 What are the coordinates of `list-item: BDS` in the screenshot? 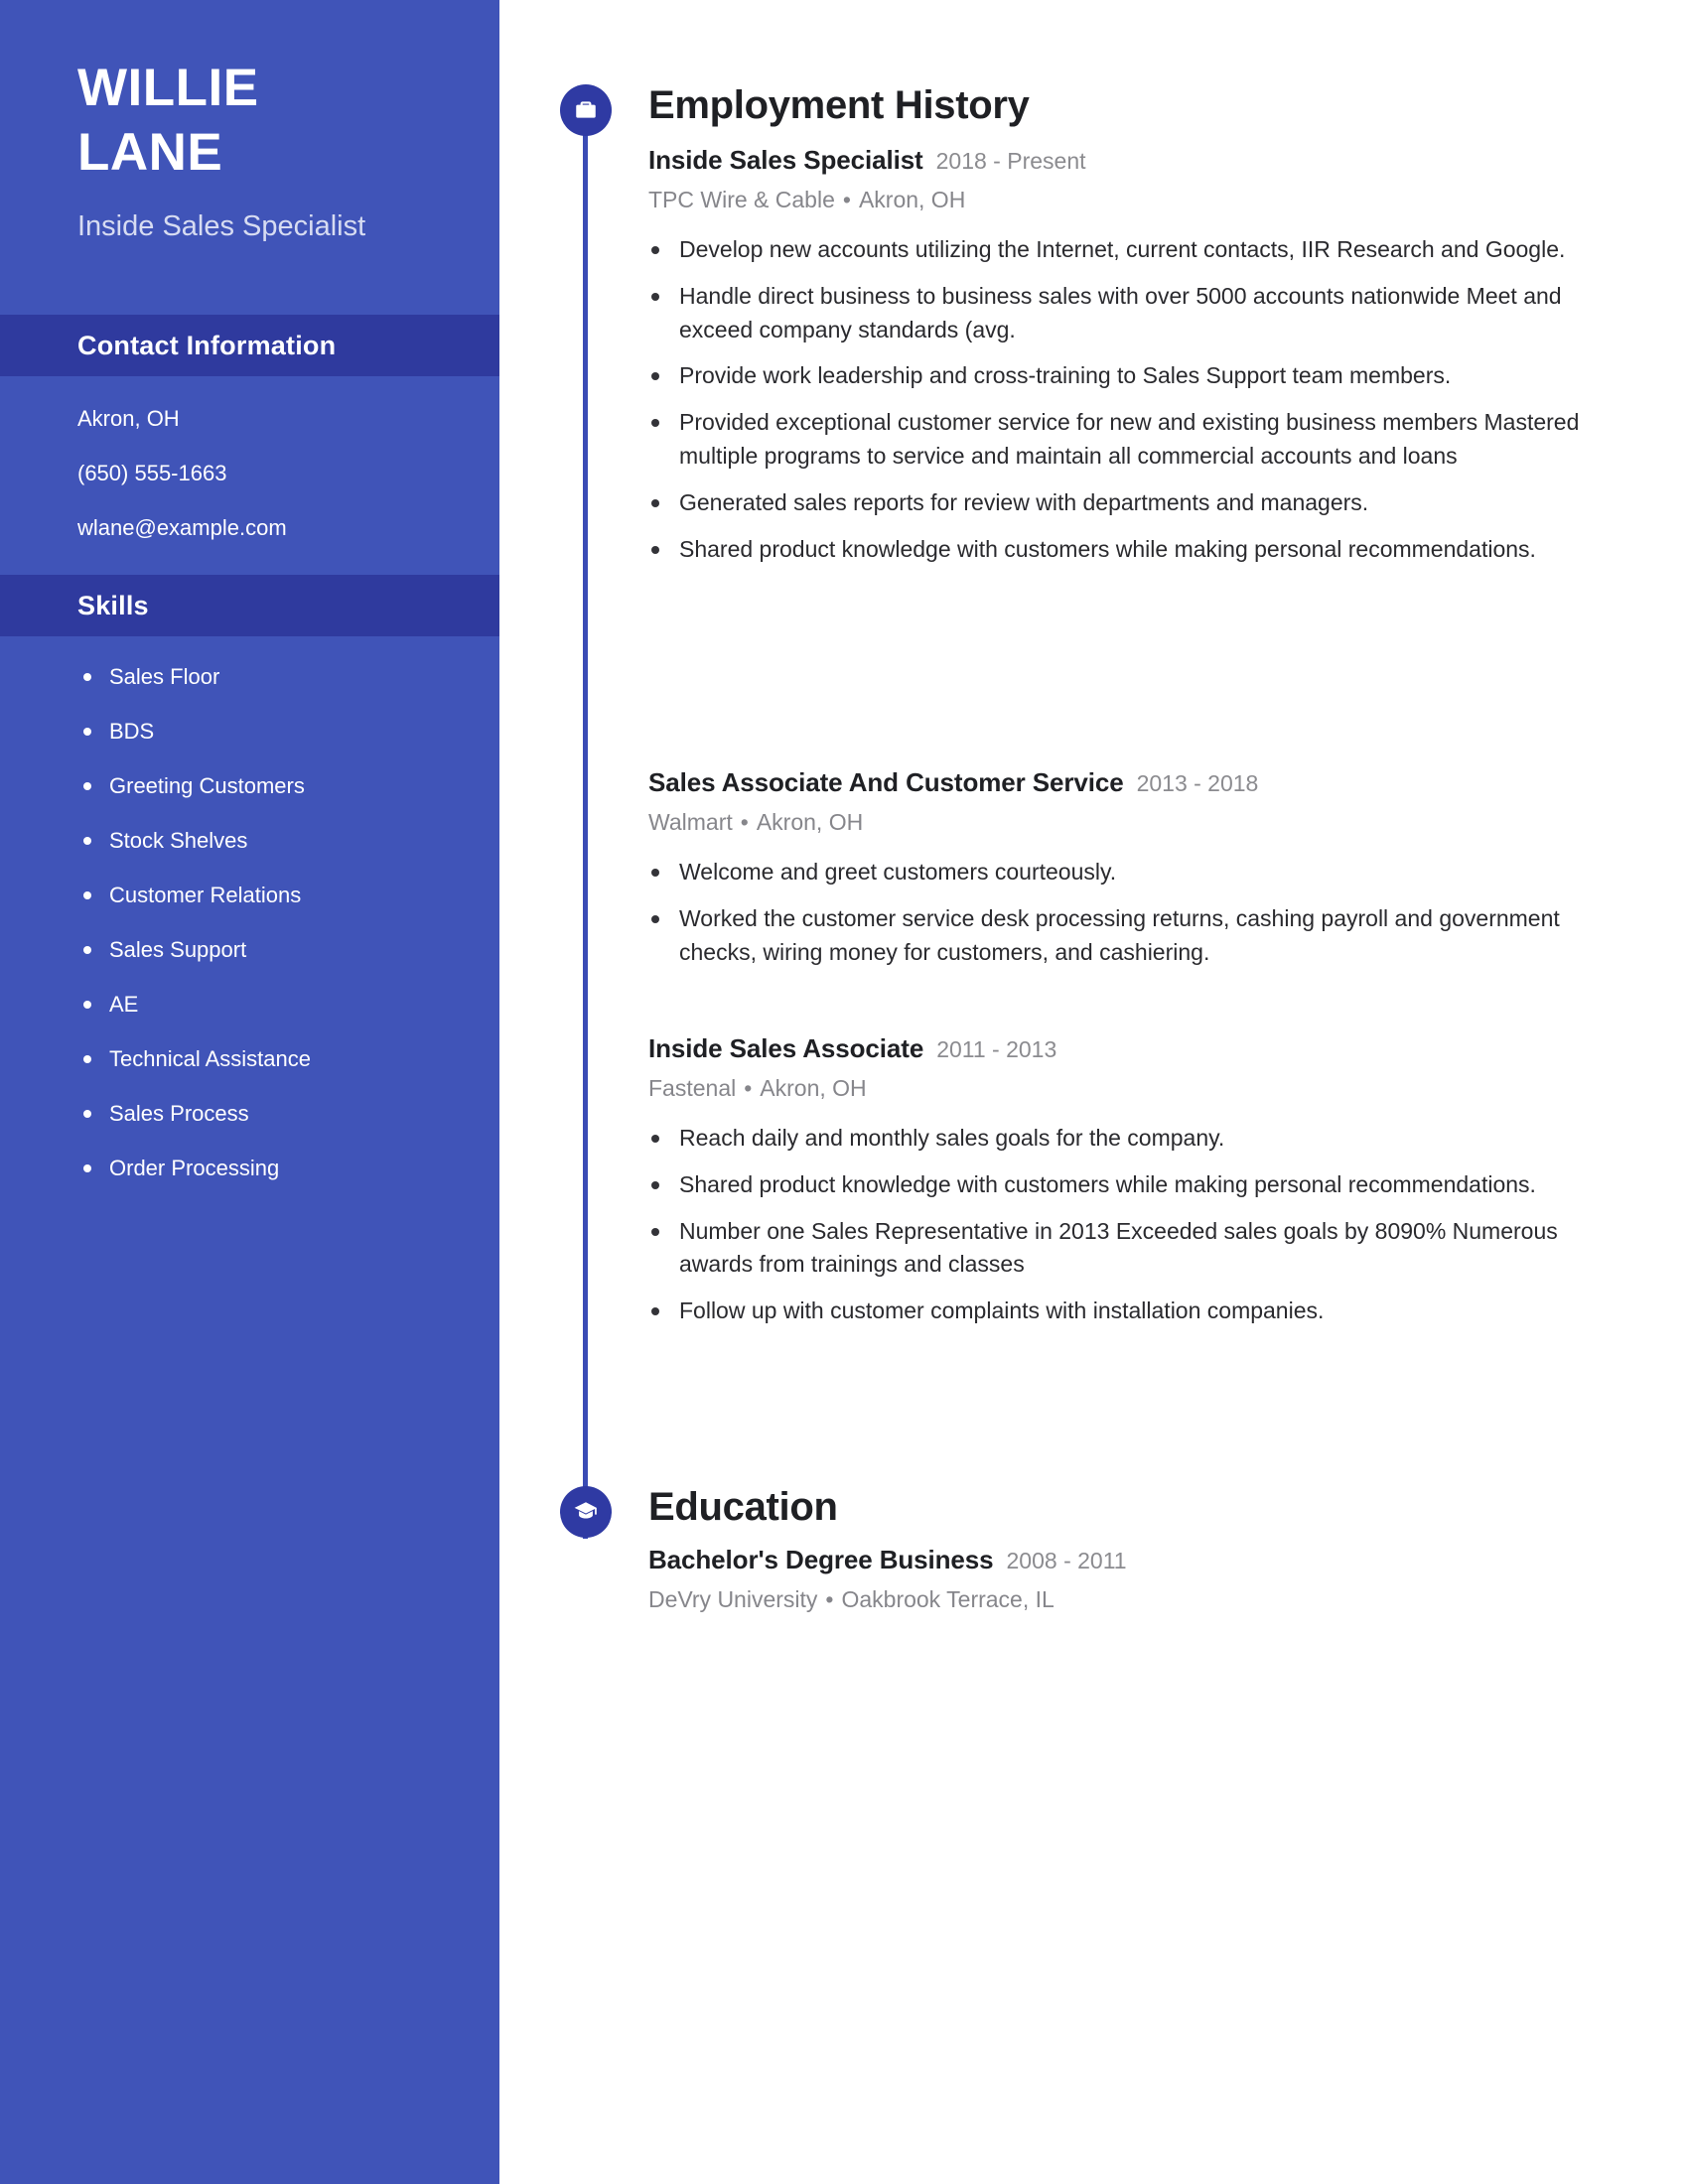 It's located at (288, 732).